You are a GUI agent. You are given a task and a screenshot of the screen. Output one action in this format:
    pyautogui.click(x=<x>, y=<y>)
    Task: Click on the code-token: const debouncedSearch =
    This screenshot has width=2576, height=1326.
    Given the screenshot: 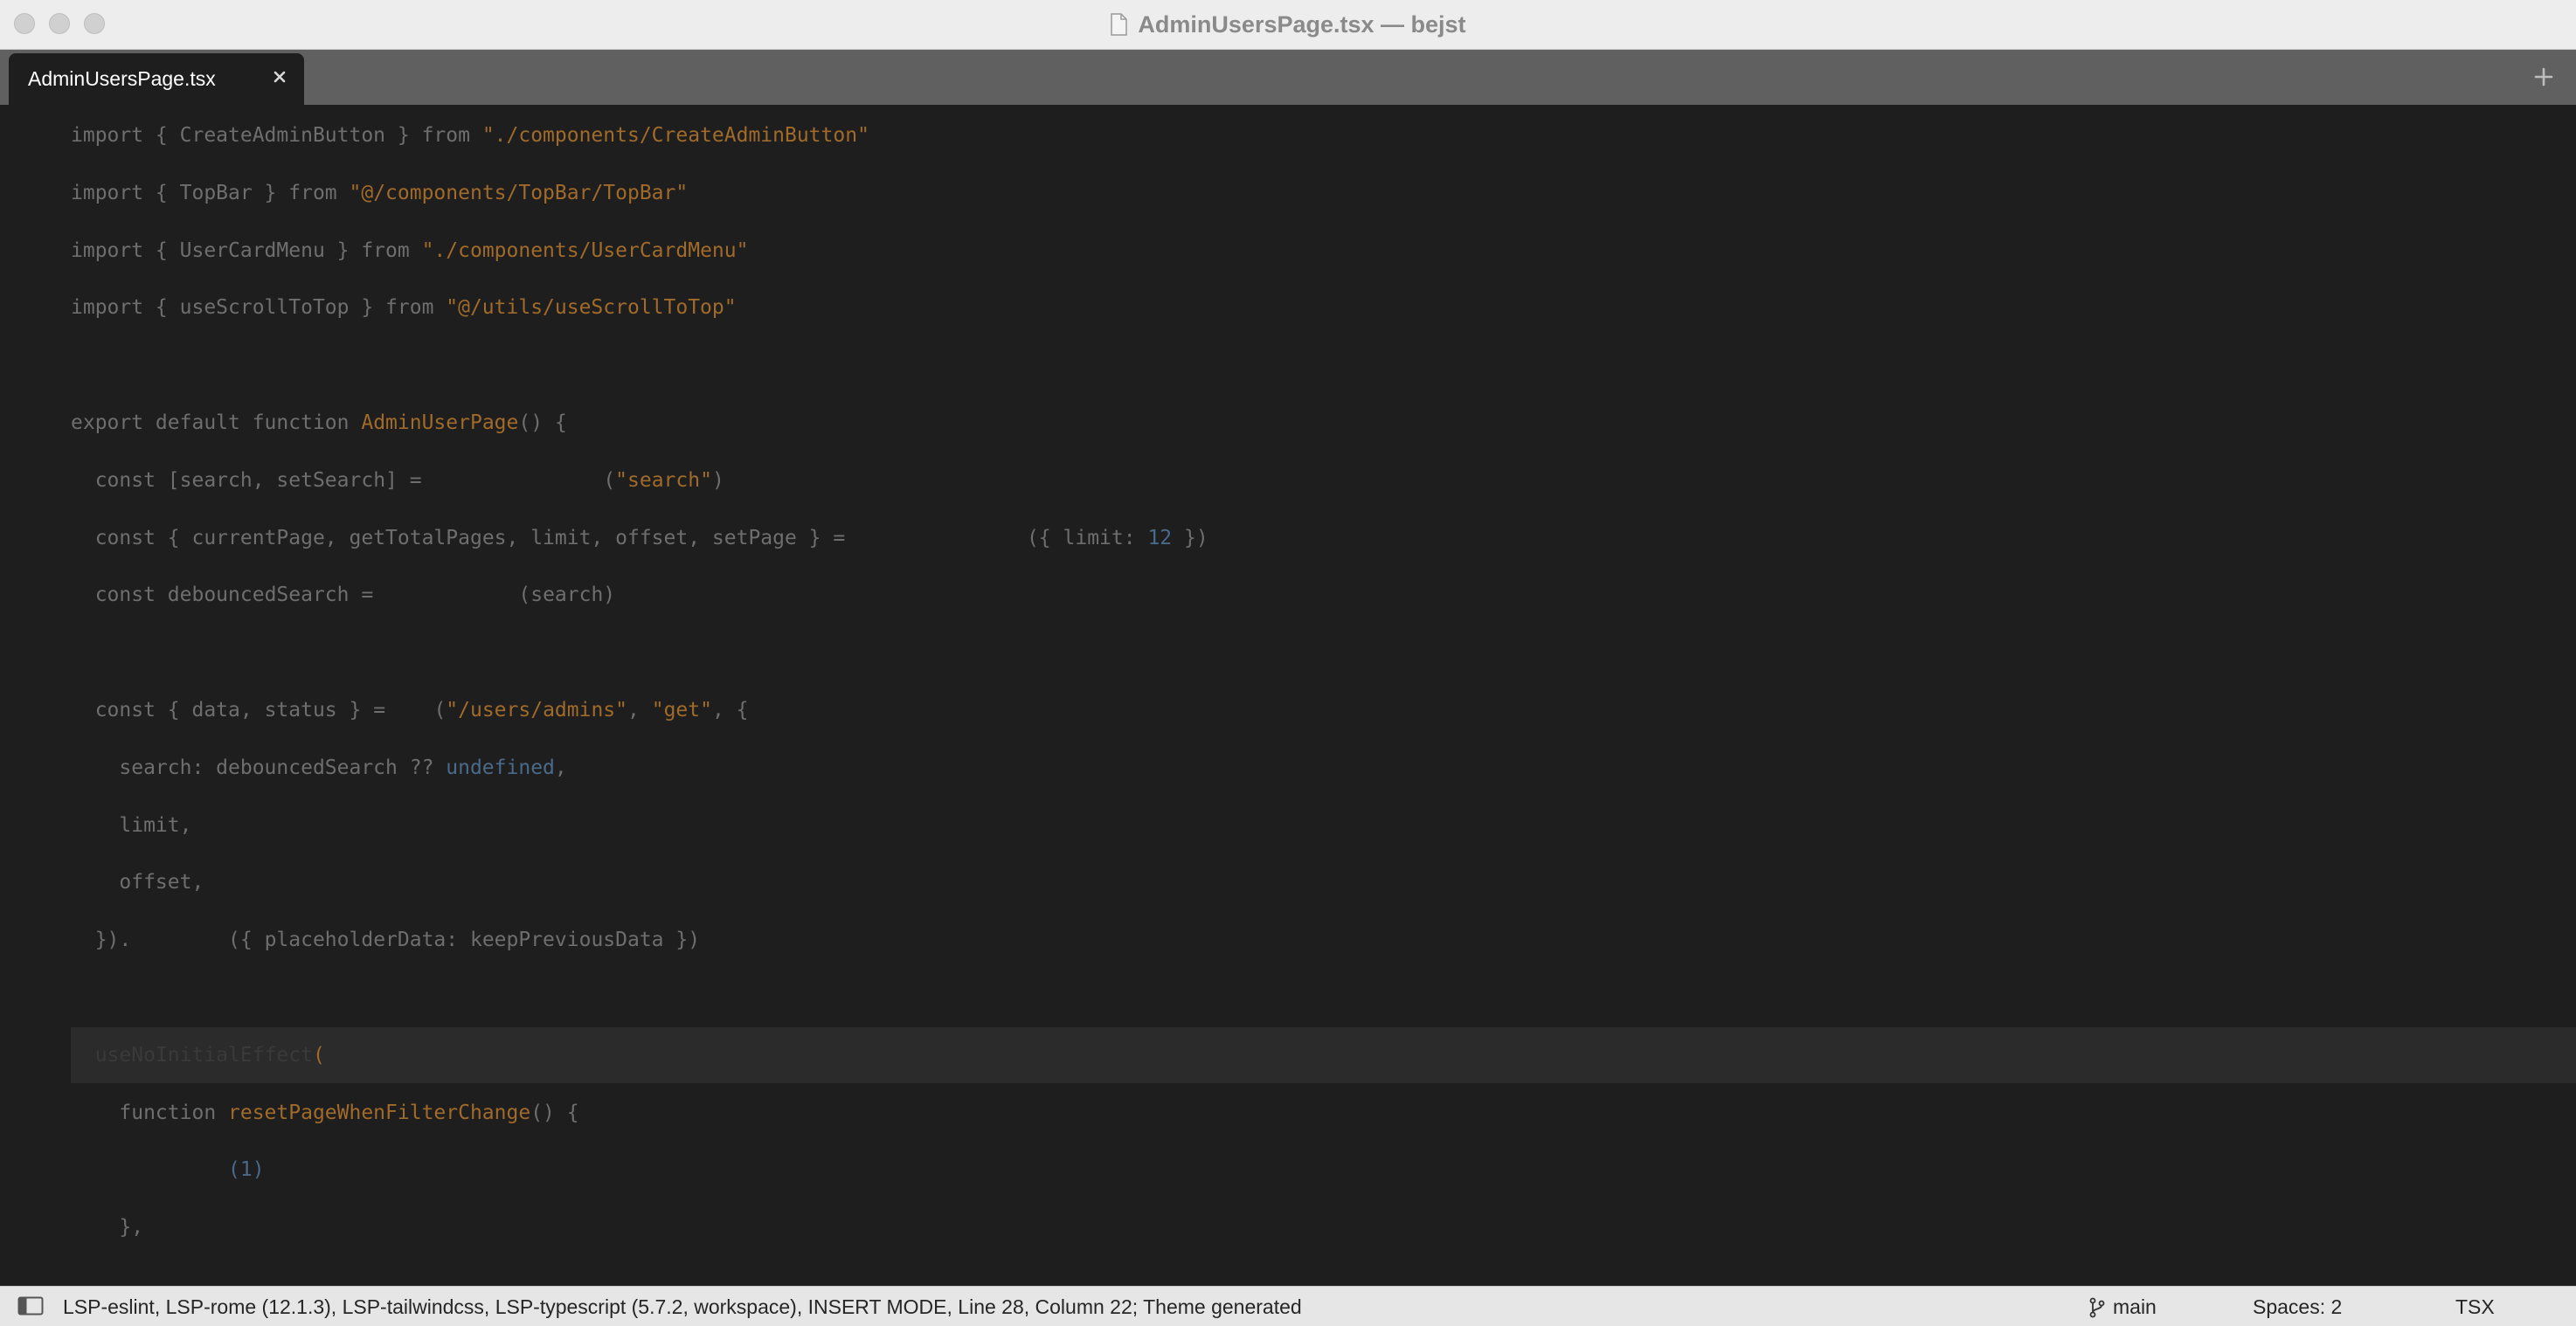 What is the action you would take?
    pyautogui.click(x=240, y=595)
    